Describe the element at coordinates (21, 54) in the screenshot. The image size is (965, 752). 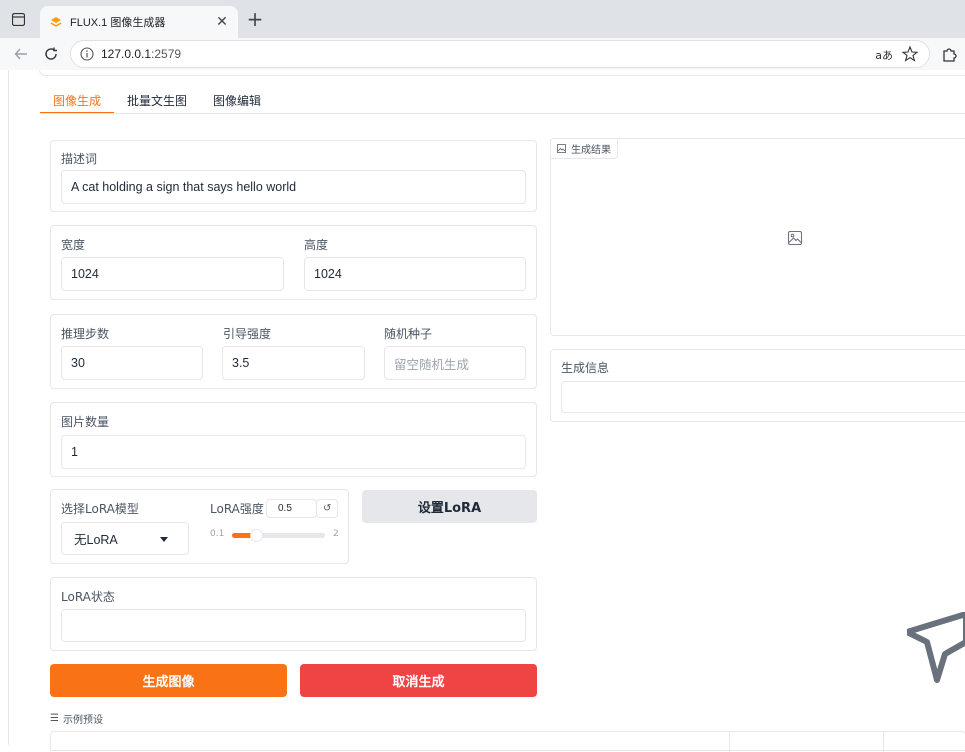
I see `back-arrow-icon` at that location.